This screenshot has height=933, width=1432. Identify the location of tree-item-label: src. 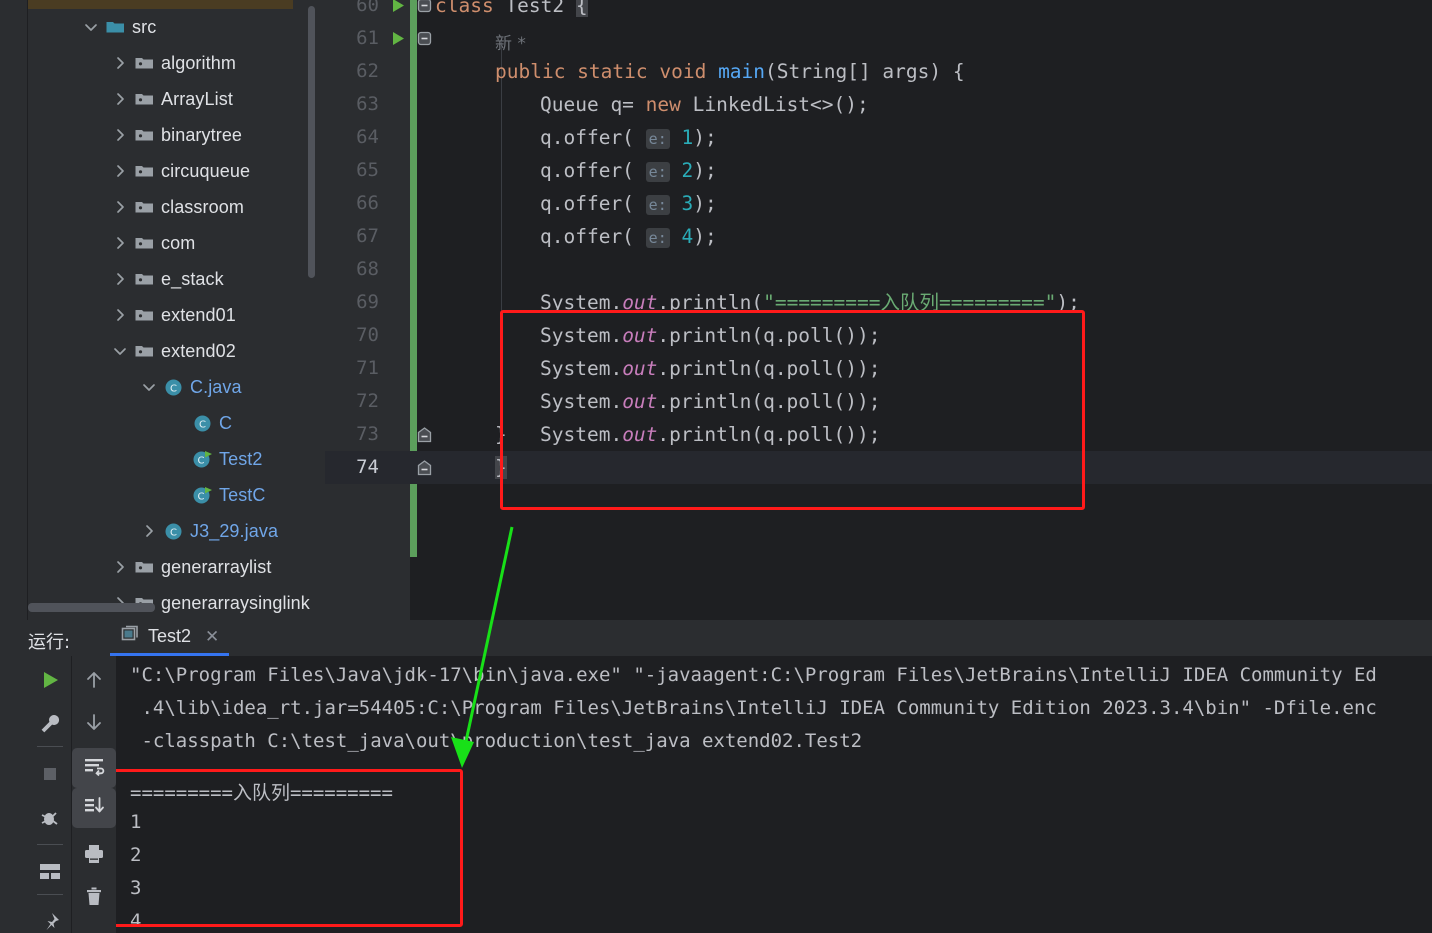
(144, 26).